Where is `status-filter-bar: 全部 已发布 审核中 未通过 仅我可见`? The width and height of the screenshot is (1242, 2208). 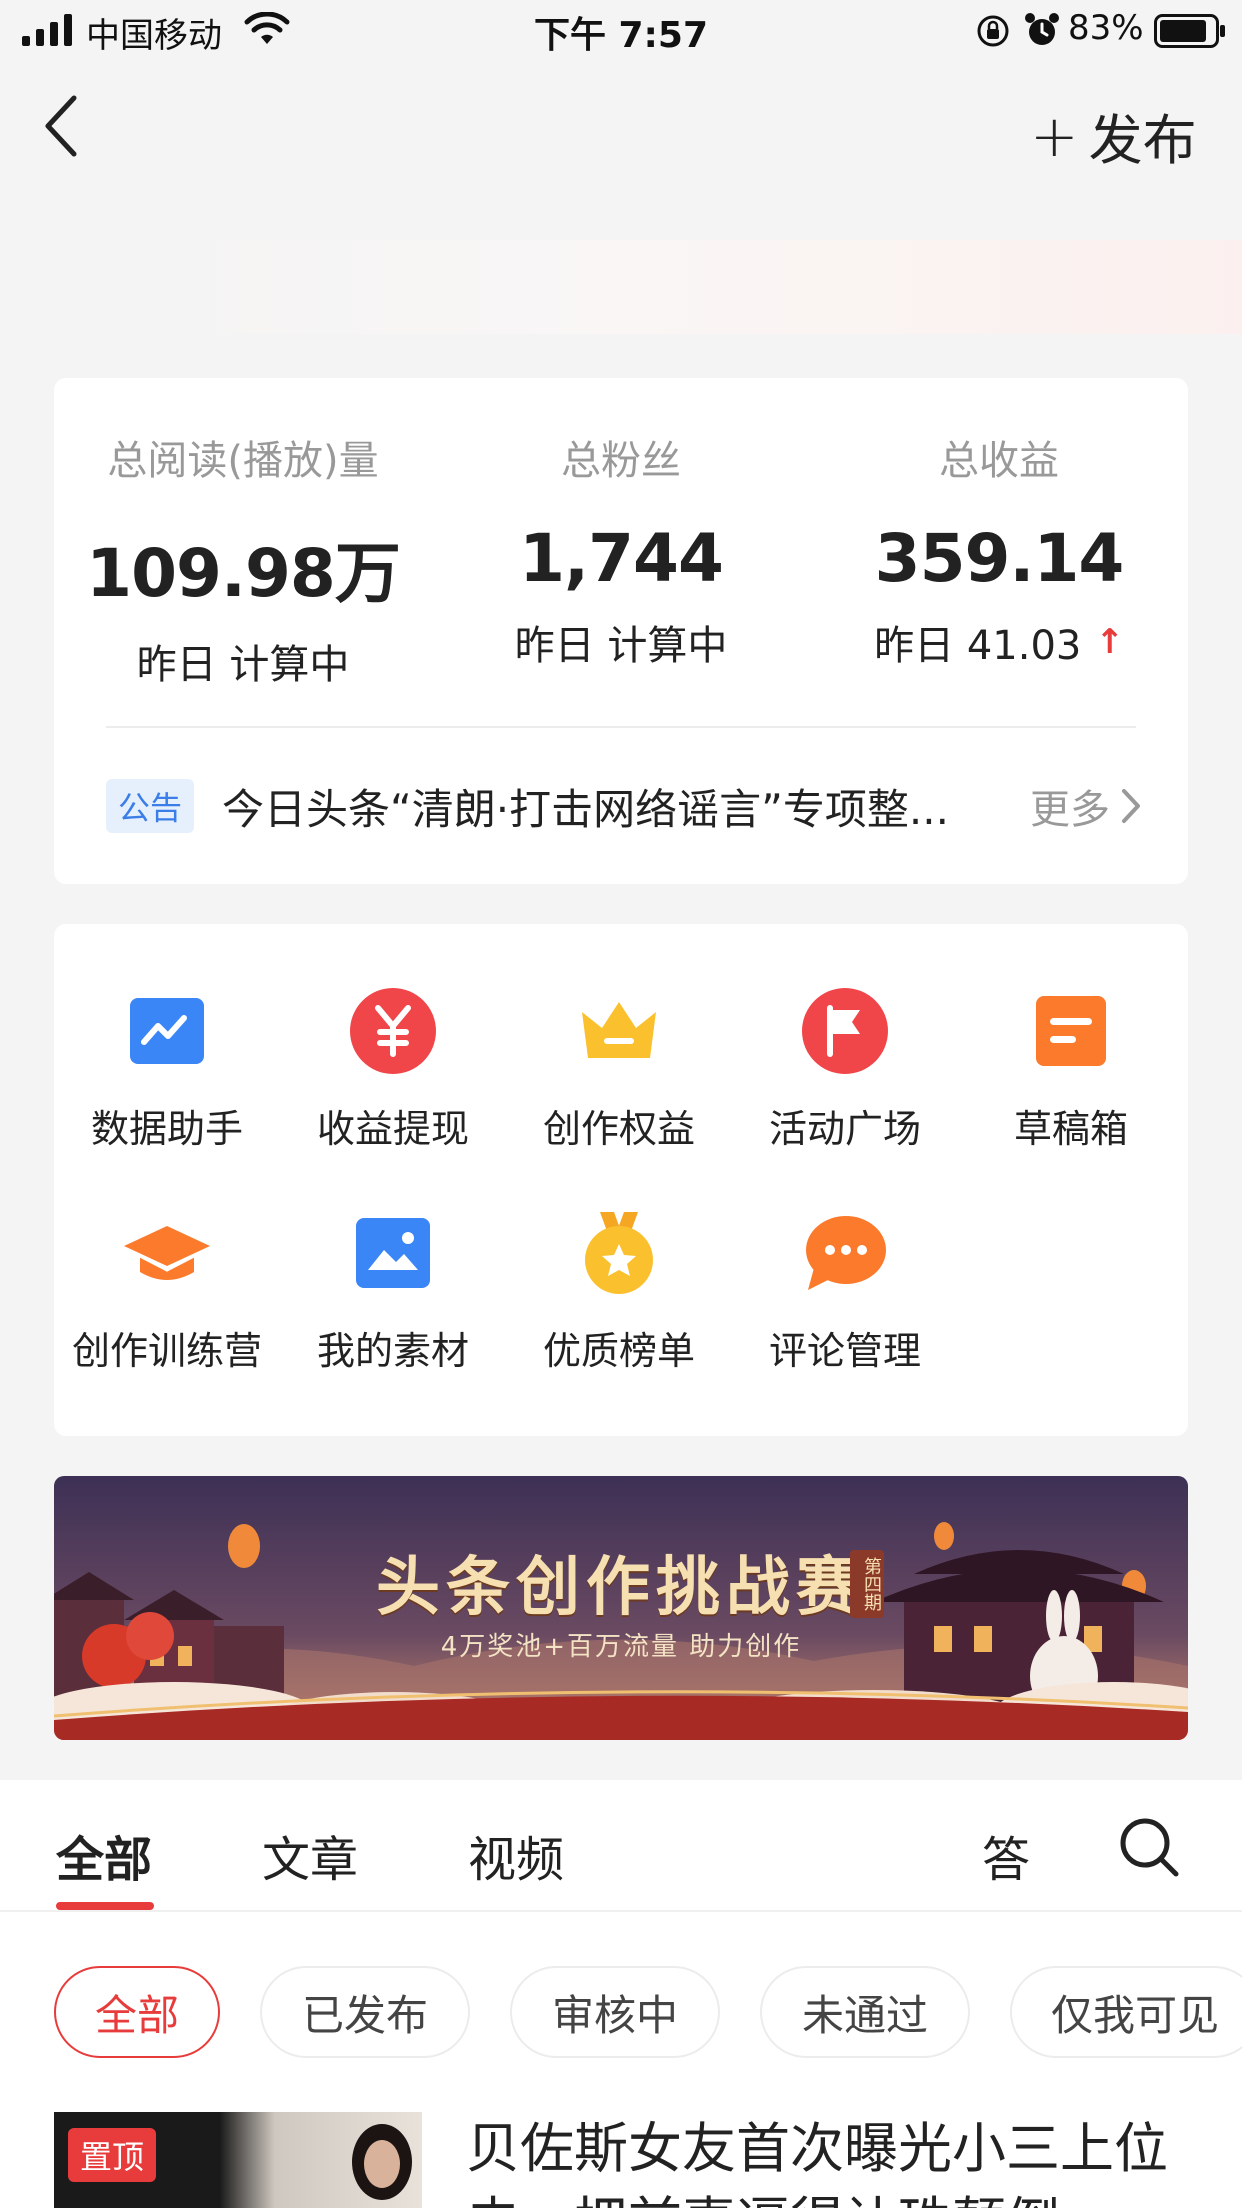
status-filter-bar: 全部 已发布 审核中 未通过 仅我可见 is located at coordinates (621, 1992).